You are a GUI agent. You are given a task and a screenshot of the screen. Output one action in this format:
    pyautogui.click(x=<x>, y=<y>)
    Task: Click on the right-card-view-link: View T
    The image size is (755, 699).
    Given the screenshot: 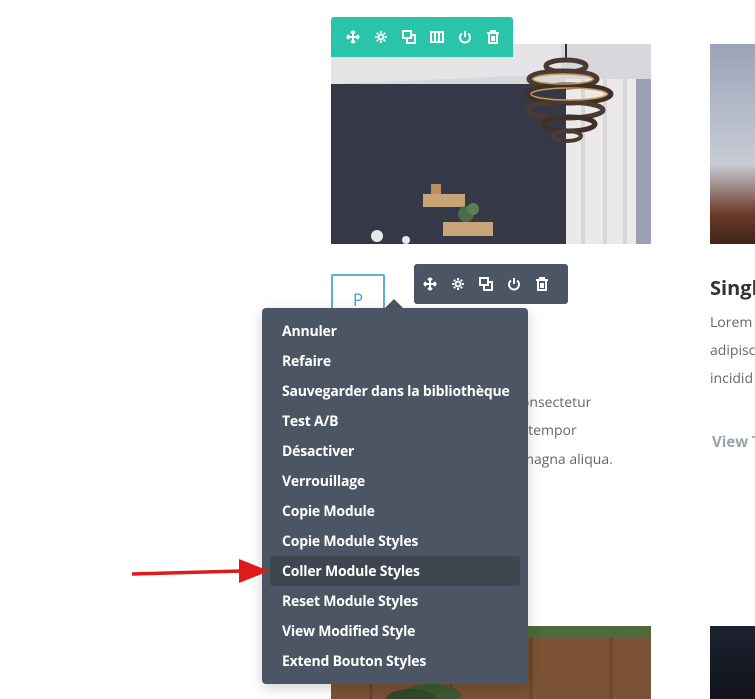 What is the action you would take?
    pyautogui.click(x=733, y=442)
    